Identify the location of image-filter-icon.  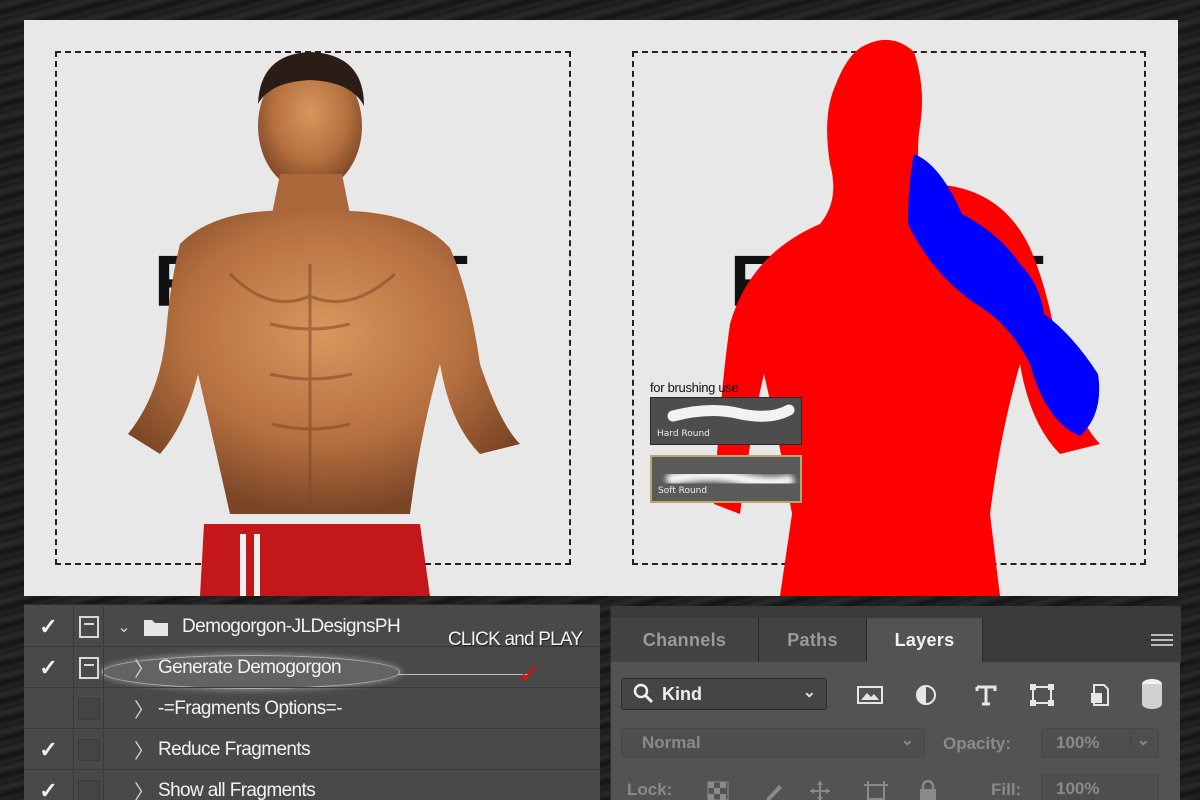
(870, 695).